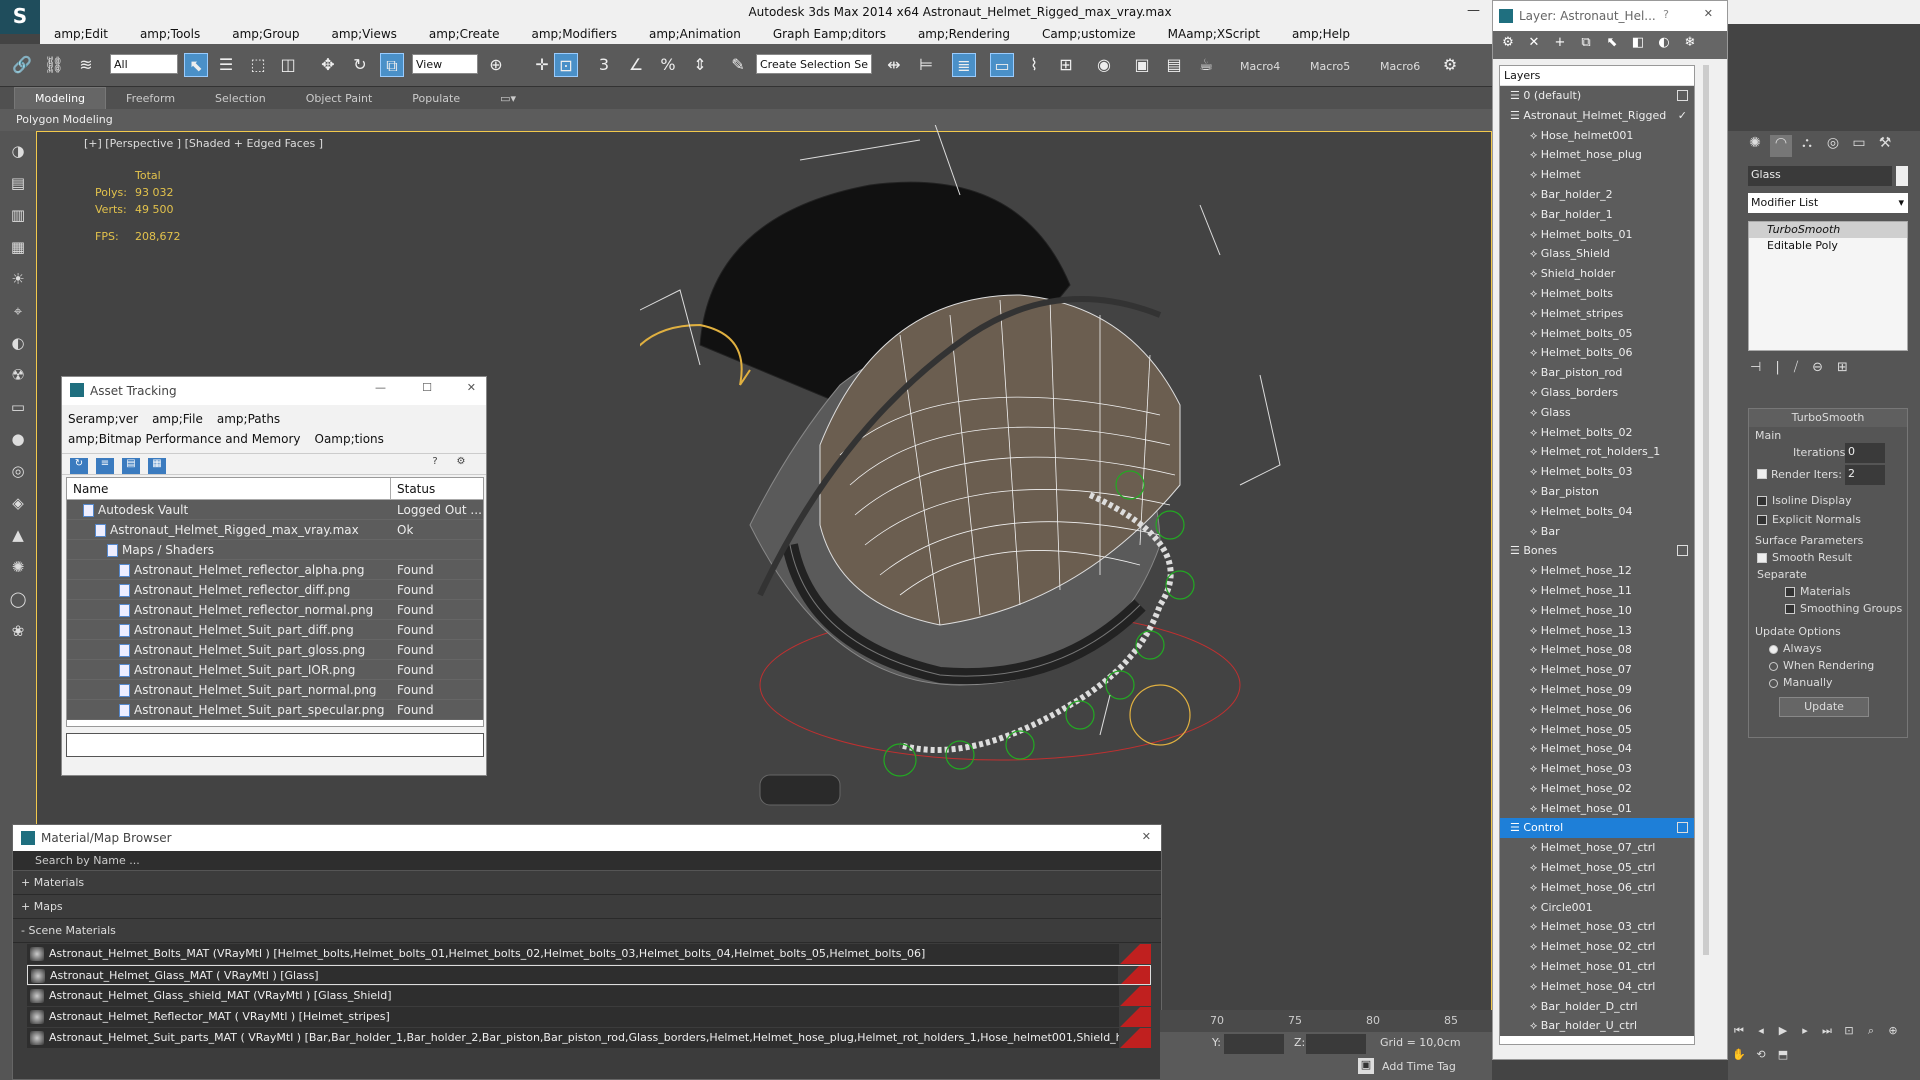 The image size is (1920, 1080). What do you see at coordinates (18, 599) in the screenshot?
I see `teapot-tool-icon: ◯` at bounding box center [18, 599].